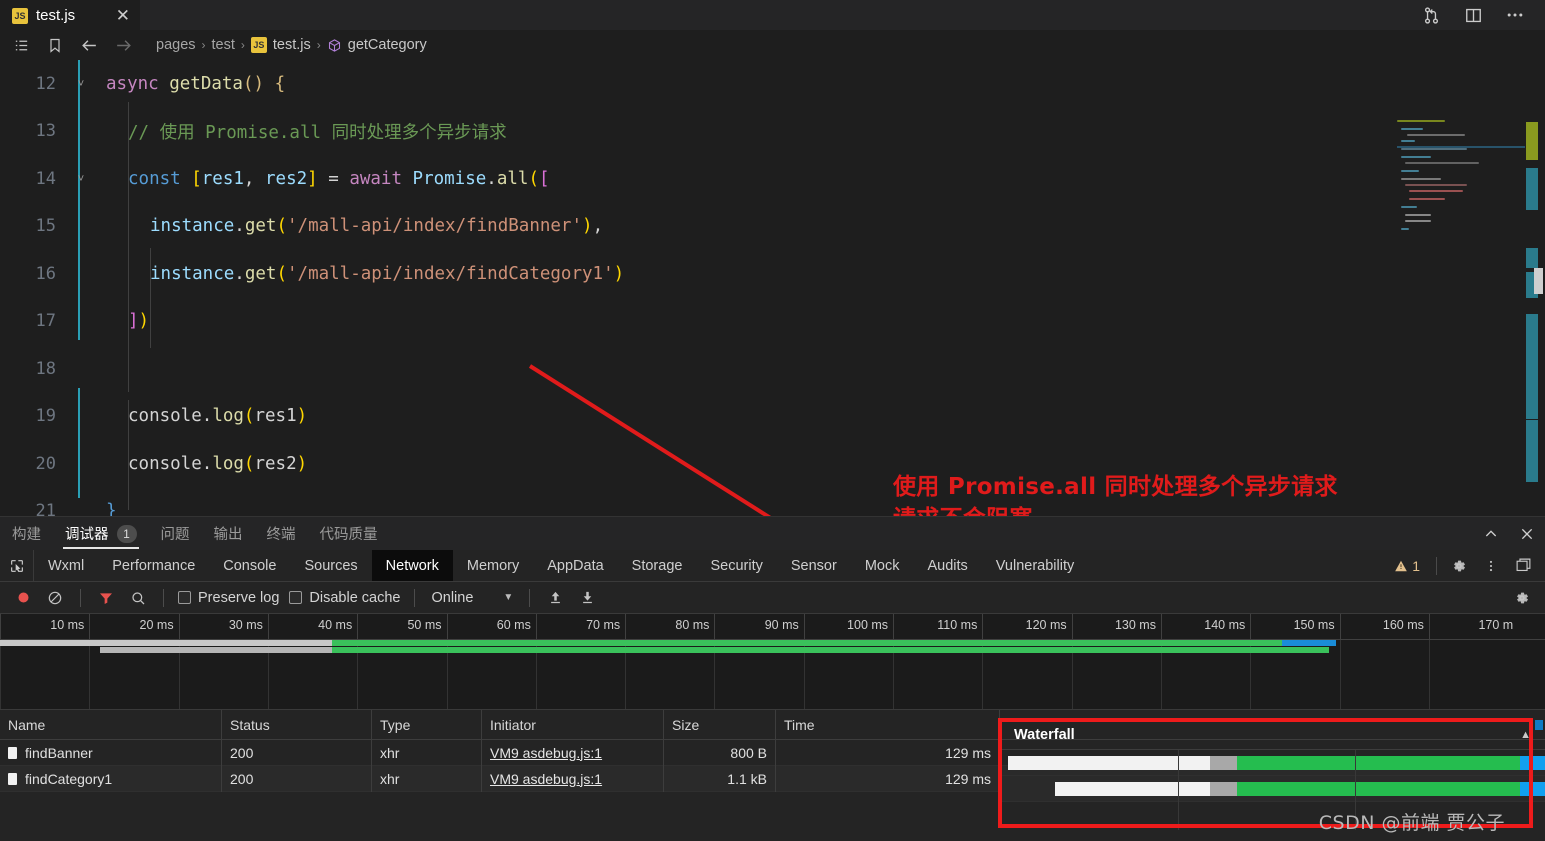 The image size is (1545, 841). What do you see at coordinates (772, 533) in the screenshot?
I see `bottom-panel-tabs: 构建 调试器 1 问题 输出 终端 代码质量` at bounding box center [772, 533].